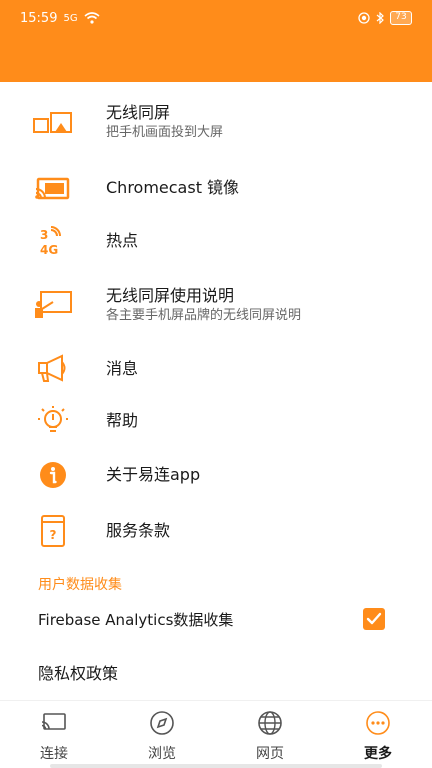  Describe the element at coordinates (122, 240) in the screenshot. I see `menu-item-title: 热点` at that location.